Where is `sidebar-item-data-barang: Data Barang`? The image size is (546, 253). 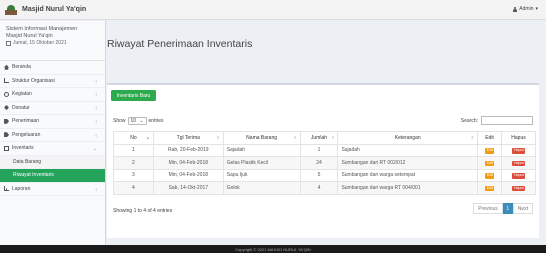
sidebar-item-data-barang: Data Barang is located at coordinates (52, 162).